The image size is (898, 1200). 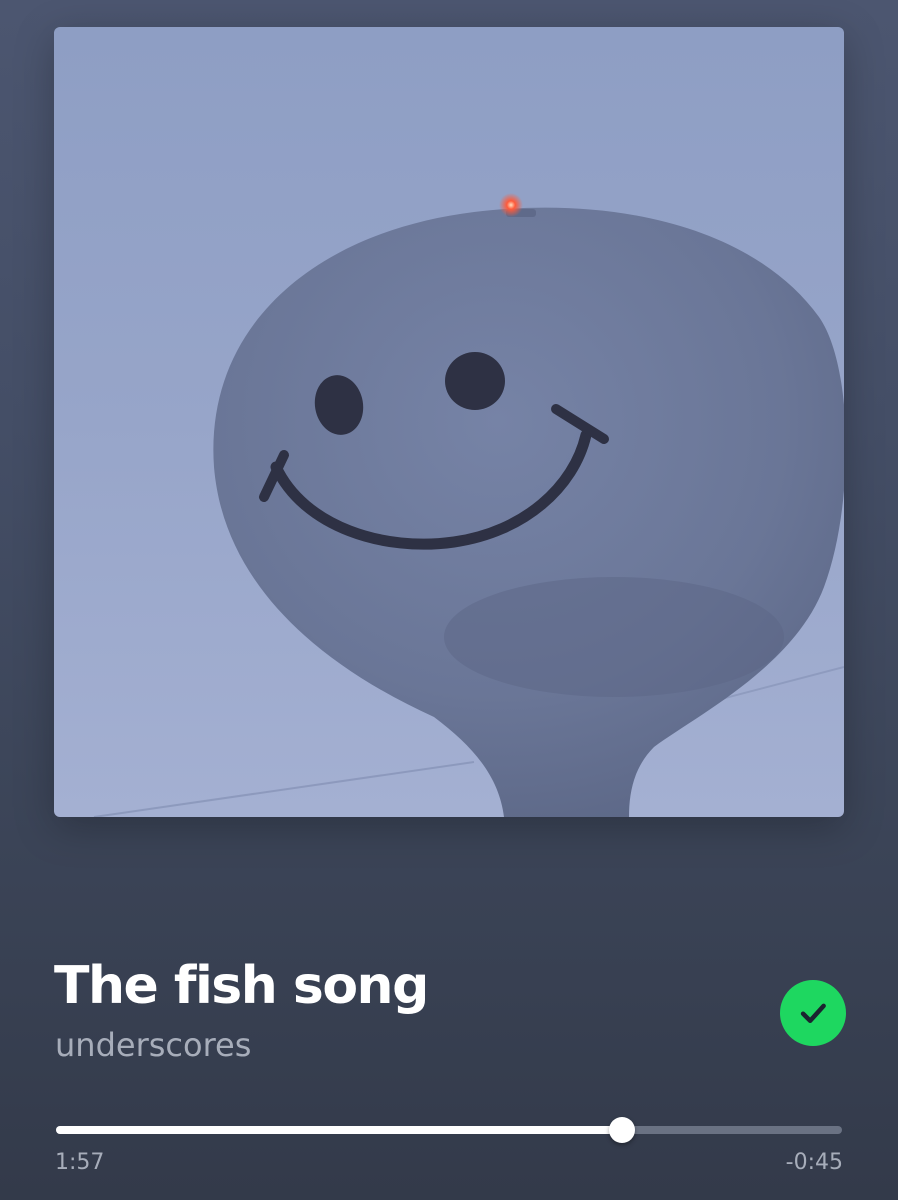 I want to click on liked-button, so click(x=813, y=1013).